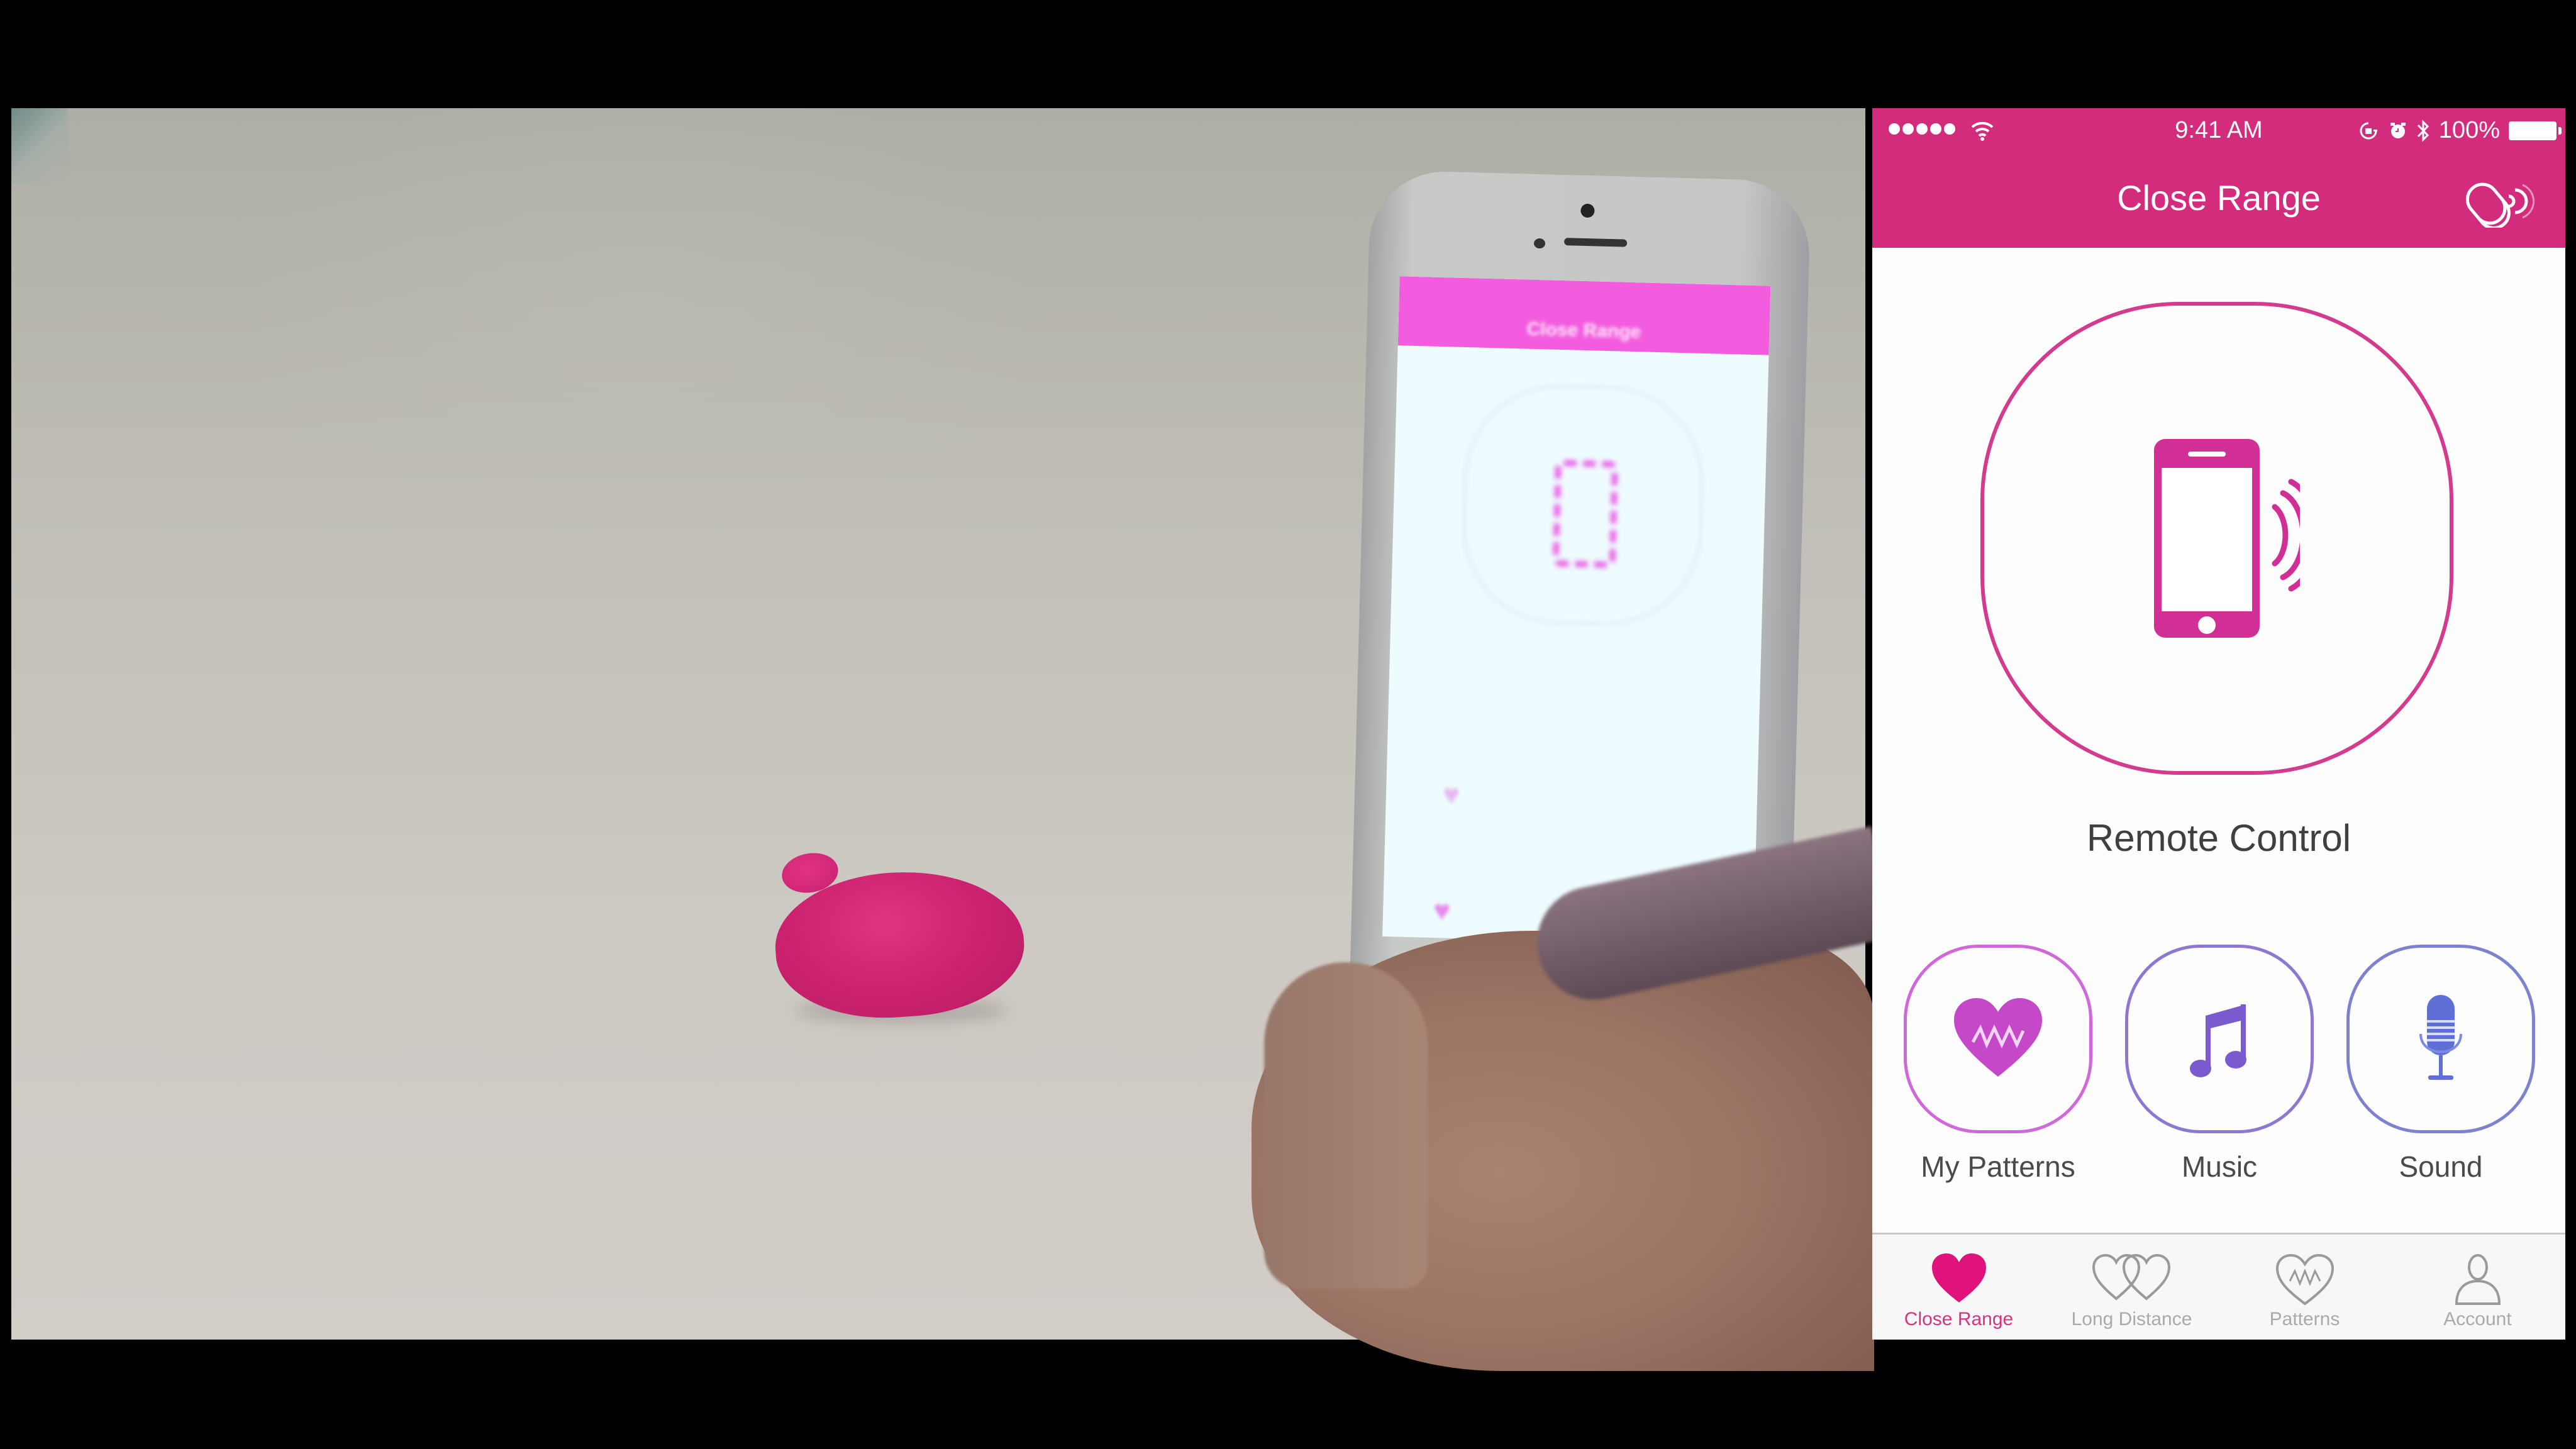 This screenshot has height=1449, width=2576. I want to click on battery-icon, so click(2535, 130).